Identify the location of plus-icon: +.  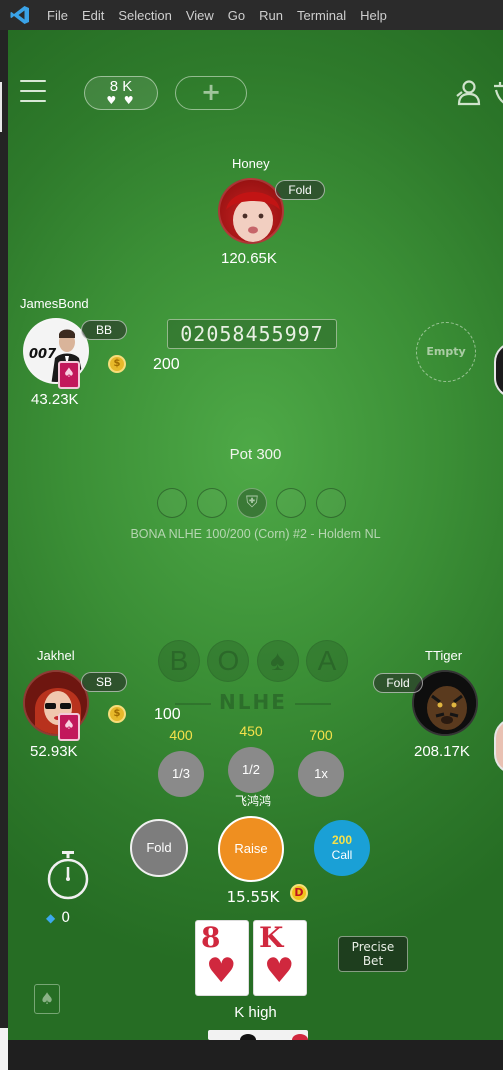
(211, 92).